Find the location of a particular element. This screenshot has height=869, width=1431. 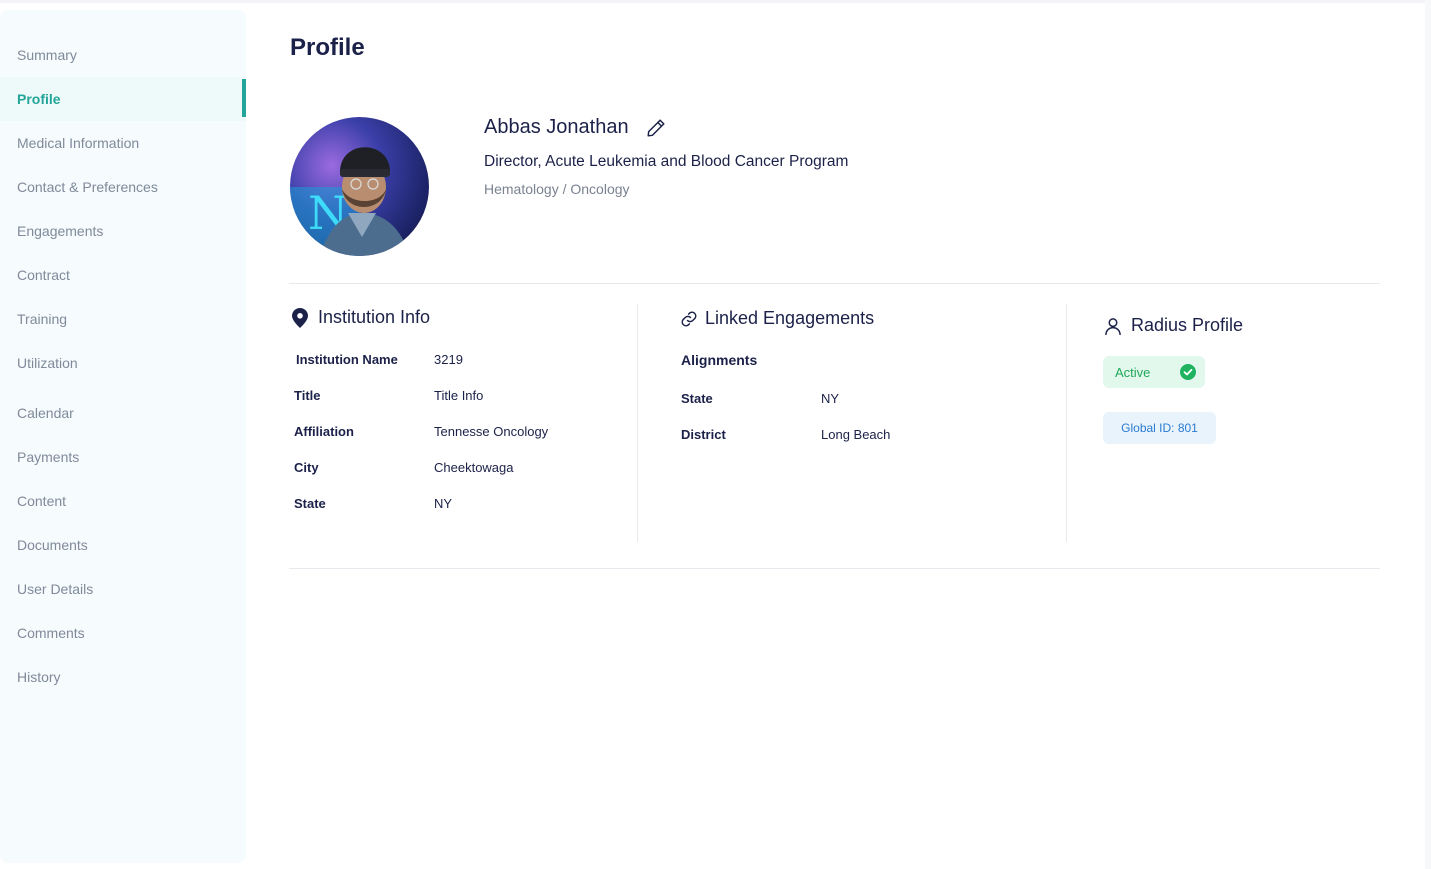

profile-photo-icon: N is located at coordinates (359, 186).